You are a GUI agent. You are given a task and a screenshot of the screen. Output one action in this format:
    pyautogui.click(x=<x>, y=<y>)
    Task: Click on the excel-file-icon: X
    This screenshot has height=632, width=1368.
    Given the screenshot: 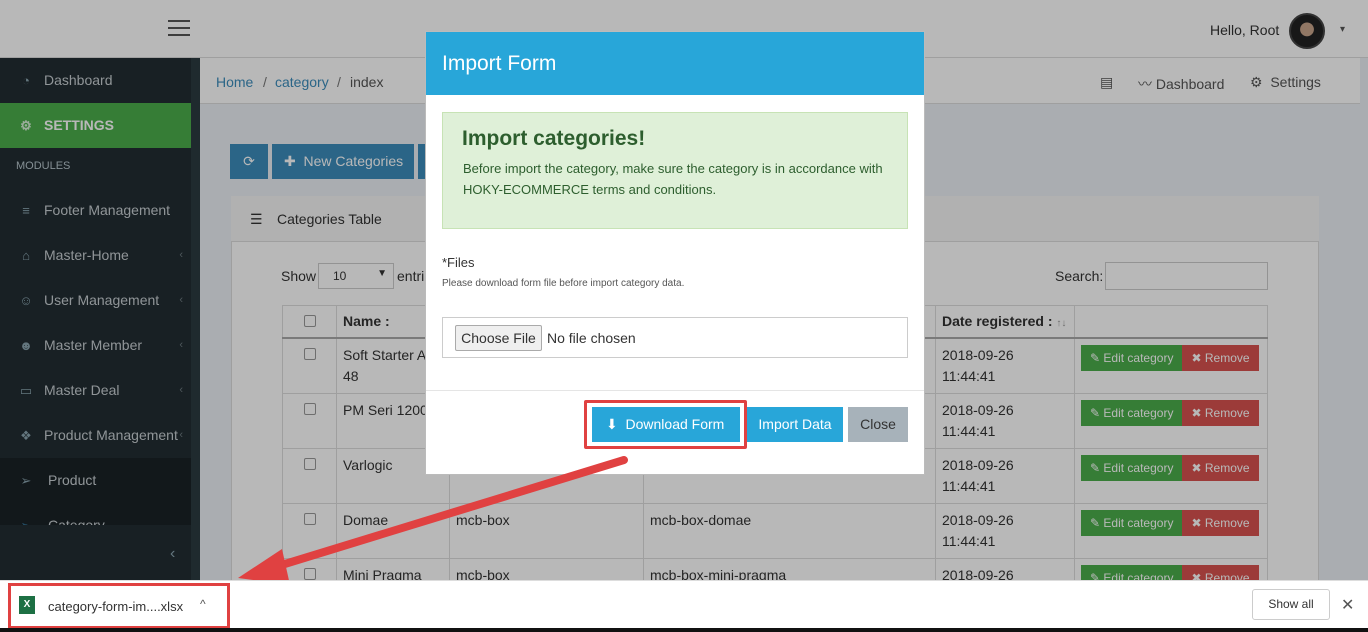 What is the action you would take?
    pyautogui.click(x=27, y=605)
    